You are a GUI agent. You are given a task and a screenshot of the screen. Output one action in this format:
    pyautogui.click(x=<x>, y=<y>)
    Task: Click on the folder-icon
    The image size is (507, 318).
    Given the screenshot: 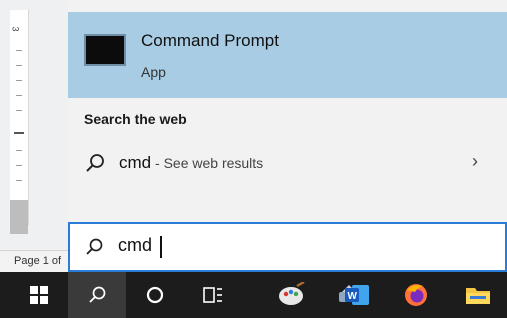 What is the action you would take?
    pyautogui.click(x=478, y=296)
    